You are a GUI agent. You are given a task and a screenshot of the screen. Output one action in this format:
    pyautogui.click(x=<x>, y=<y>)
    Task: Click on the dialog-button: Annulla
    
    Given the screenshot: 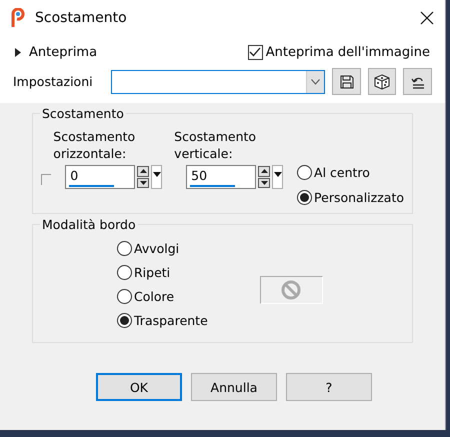 What is the action you would take?
    pyautogui.click(x=234, y=387)
    